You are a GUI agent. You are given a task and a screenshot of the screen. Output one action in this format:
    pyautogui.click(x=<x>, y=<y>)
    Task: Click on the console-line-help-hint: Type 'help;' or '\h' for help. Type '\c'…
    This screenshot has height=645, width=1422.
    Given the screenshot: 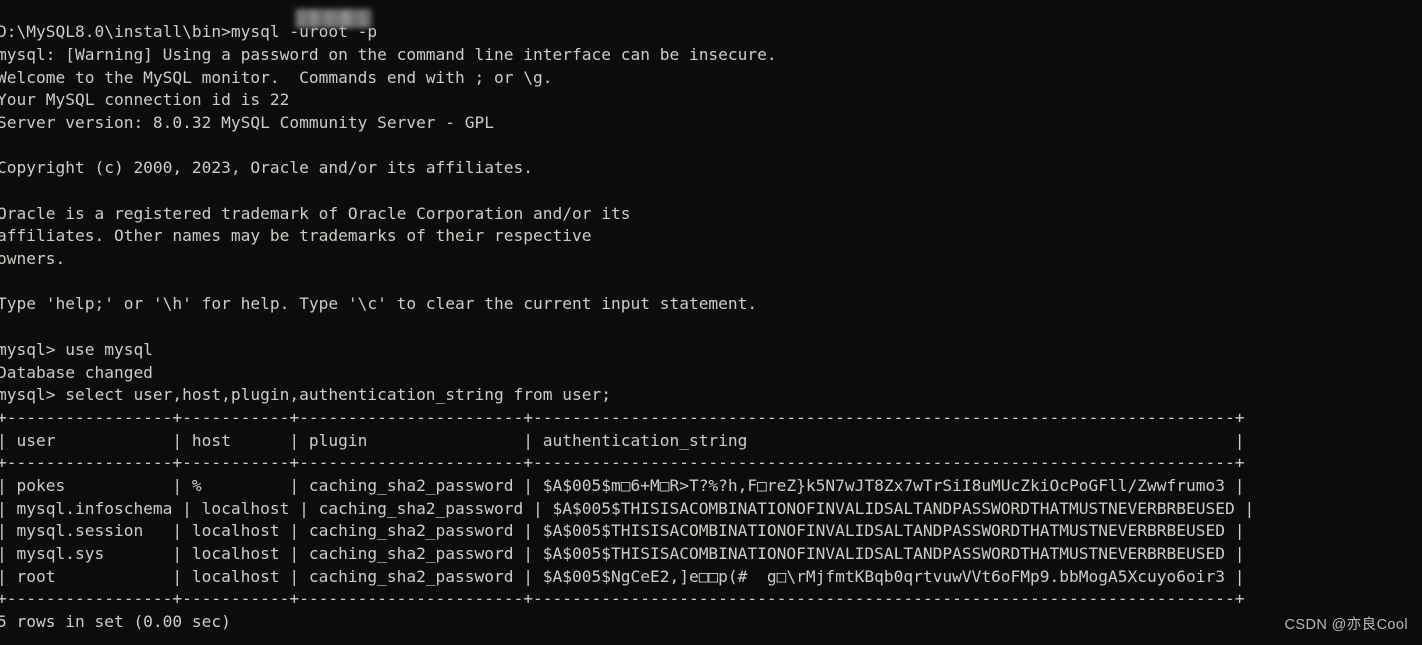 What is the action you would take?
    pyautogui.click(x=379, y=304)
    